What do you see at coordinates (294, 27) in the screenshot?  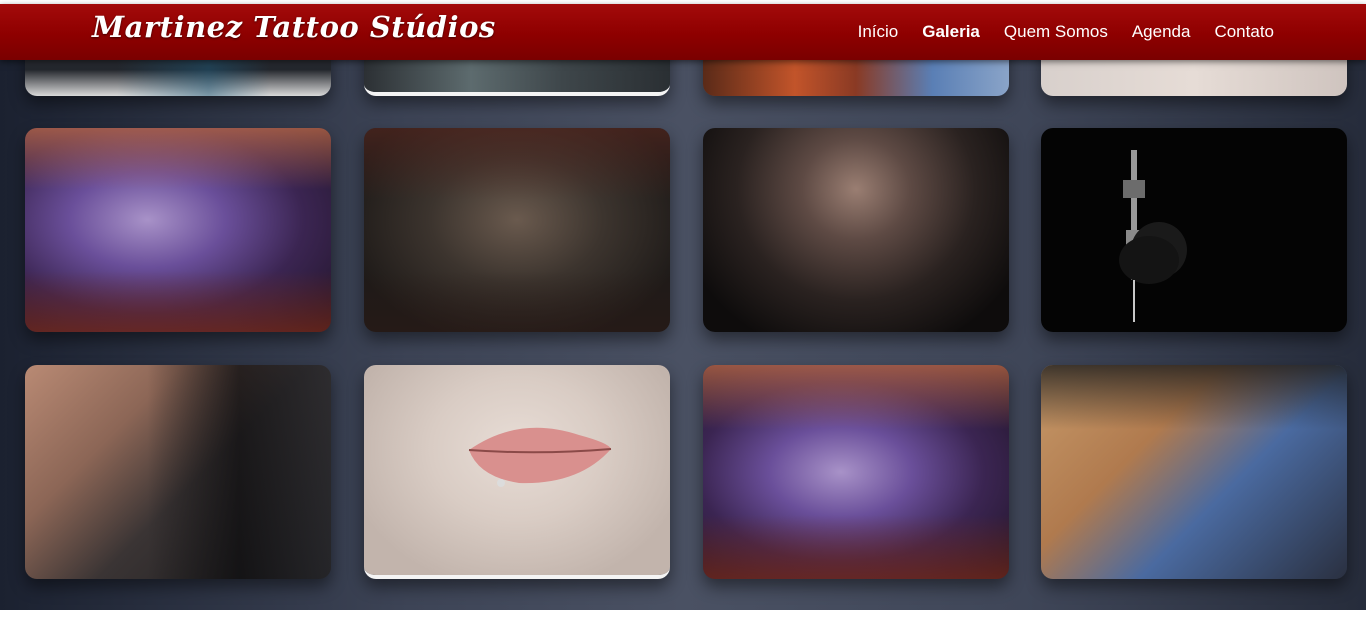 I see `site-logo: Martinez Tattoo Stúdios` at bounding box center [294, 27].